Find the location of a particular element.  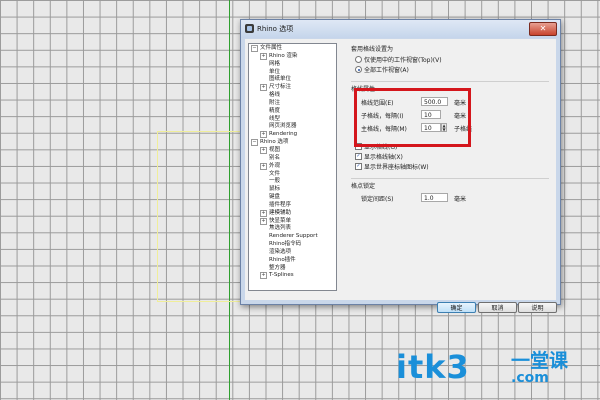

tree-item: + 建模辅助 is located at coordinates (292, 213).